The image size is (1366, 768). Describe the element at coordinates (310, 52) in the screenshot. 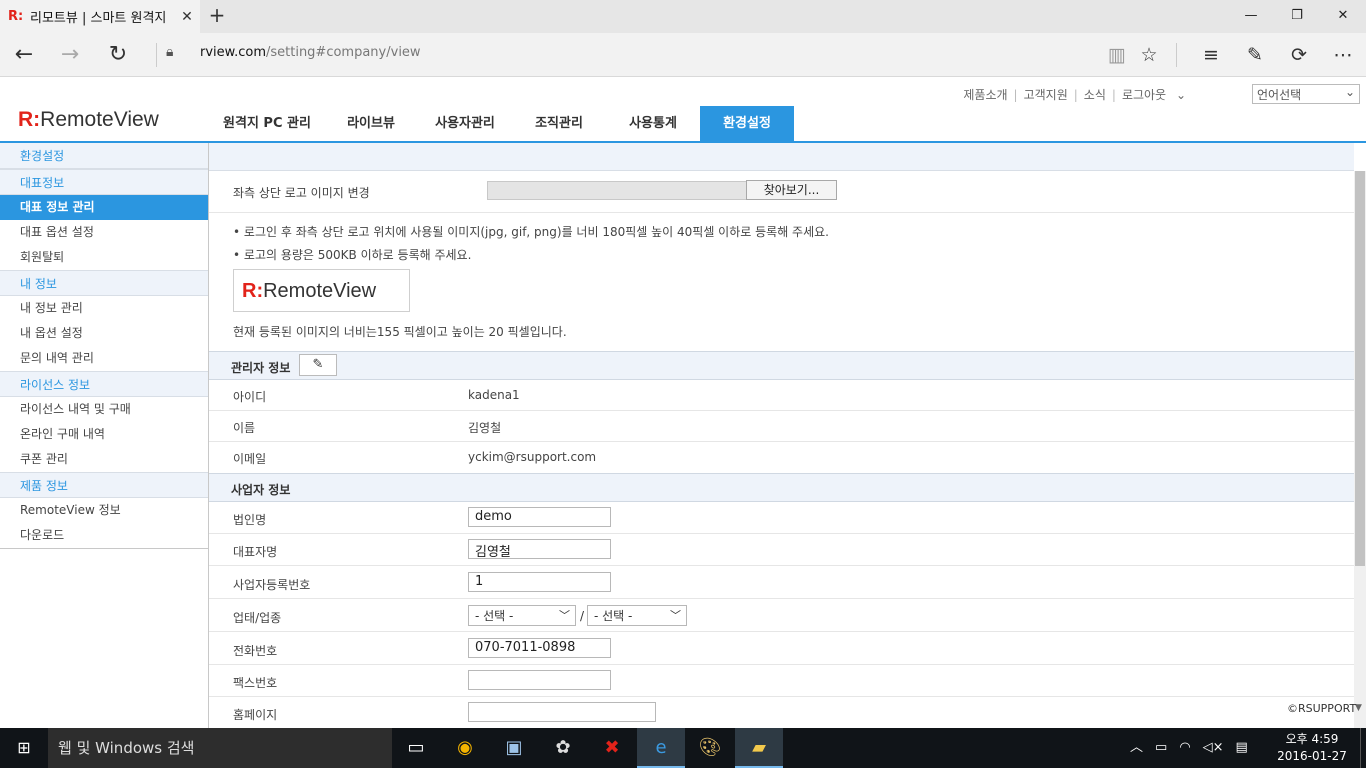

I see `url-input: rview.com/setting#company/view` at that location.